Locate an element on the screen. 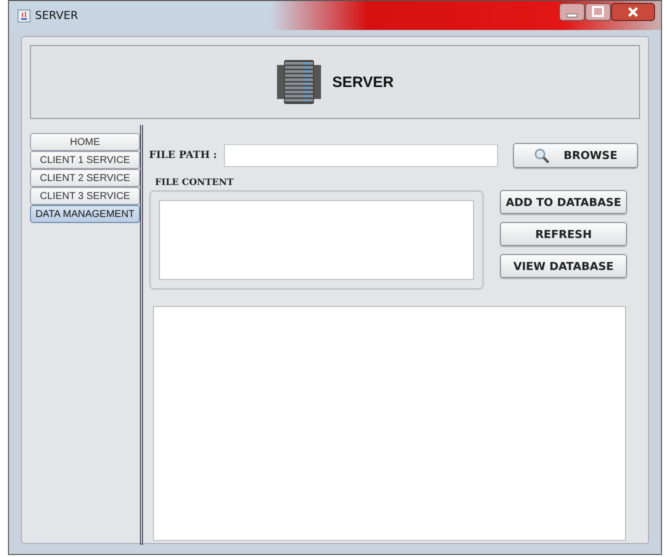  sidebar-tab: HOME is located at coordinates (85, 142).